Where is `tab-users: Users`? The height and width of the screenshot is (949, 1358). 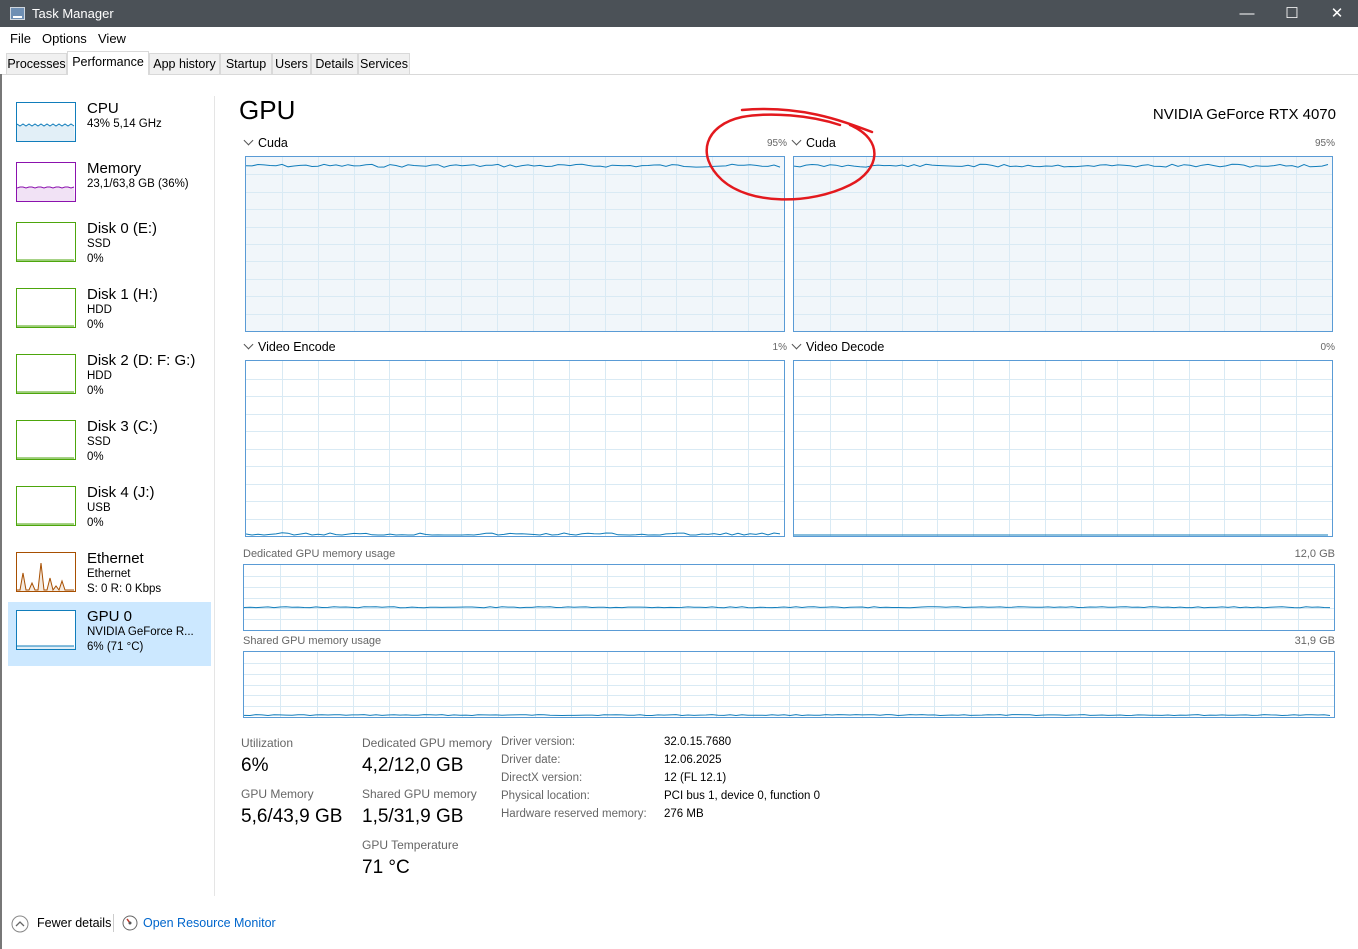
tab-users: Users is located at coordinates (291, 63).